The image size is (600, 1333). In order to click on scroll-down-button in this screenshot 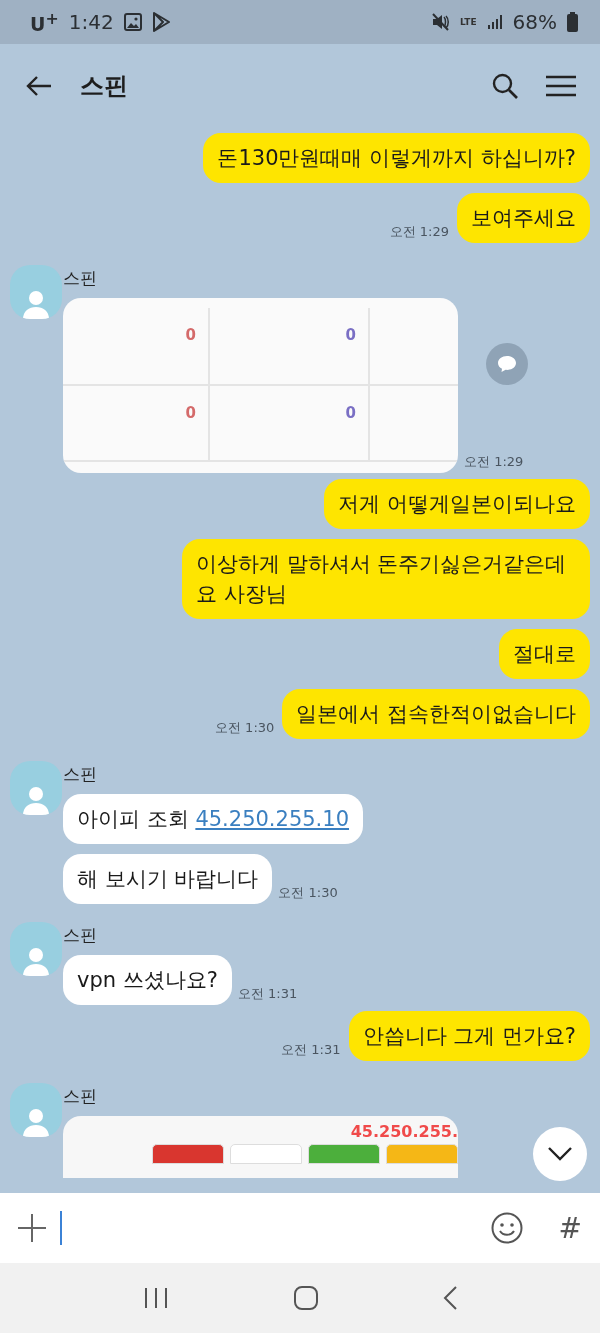, I will do `click(560, 1154)`.